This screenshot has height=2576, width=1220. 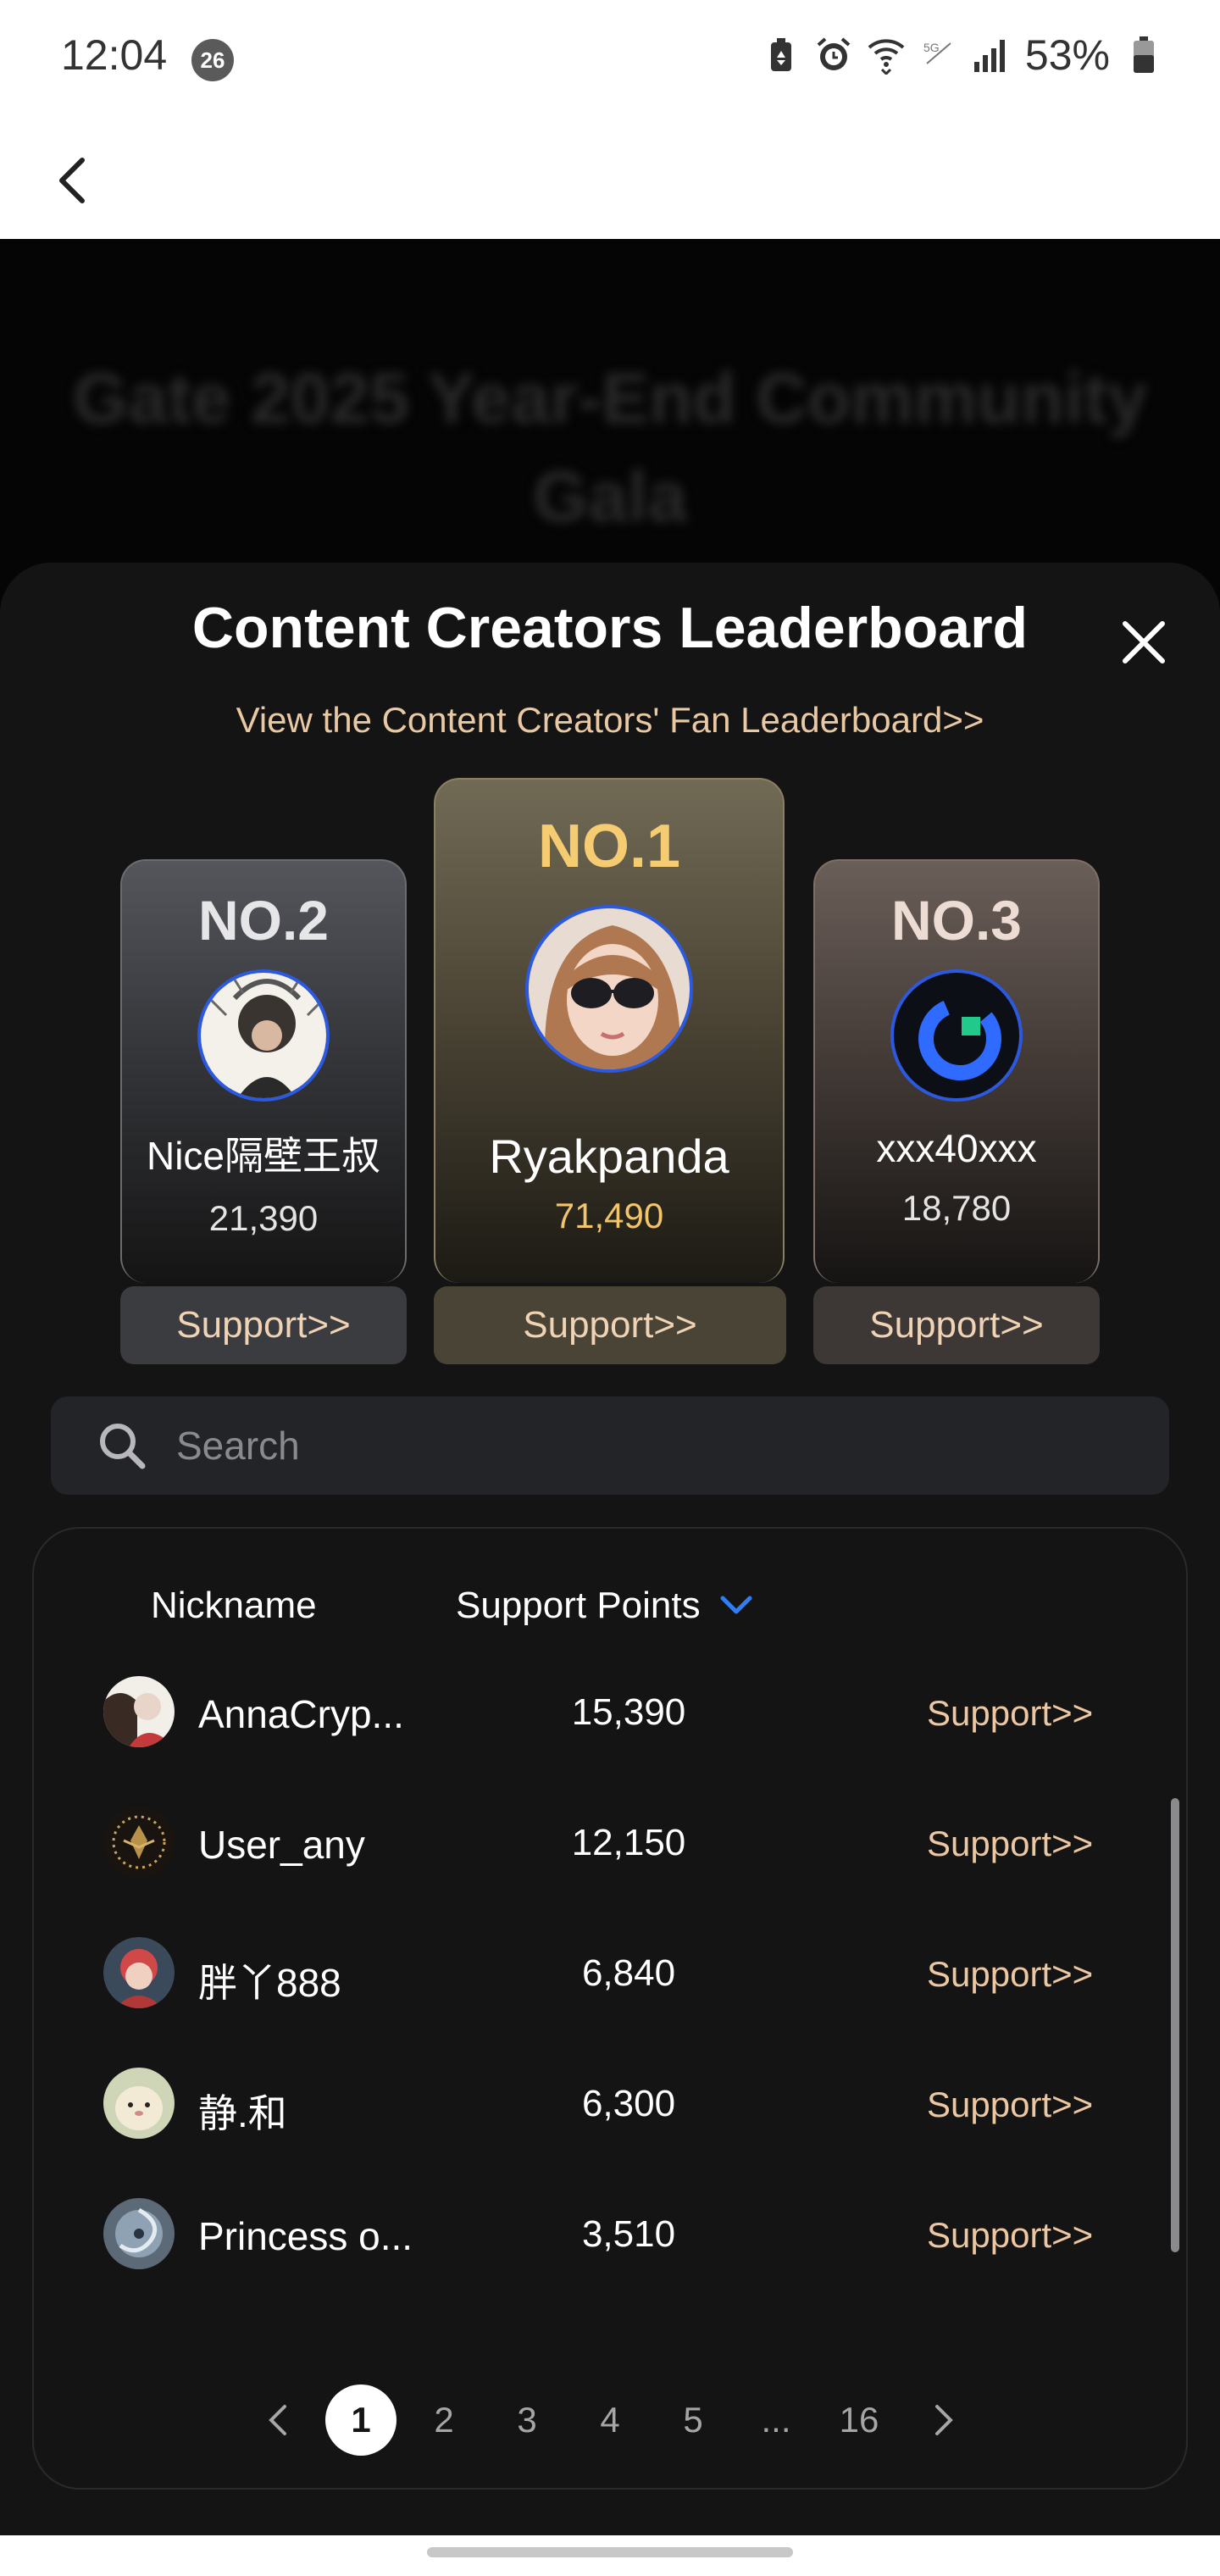 What do you see at coordinates (628, 1842) in the screenshot?
I see `row-points: 12,150` at bounding box center [628, 1842].